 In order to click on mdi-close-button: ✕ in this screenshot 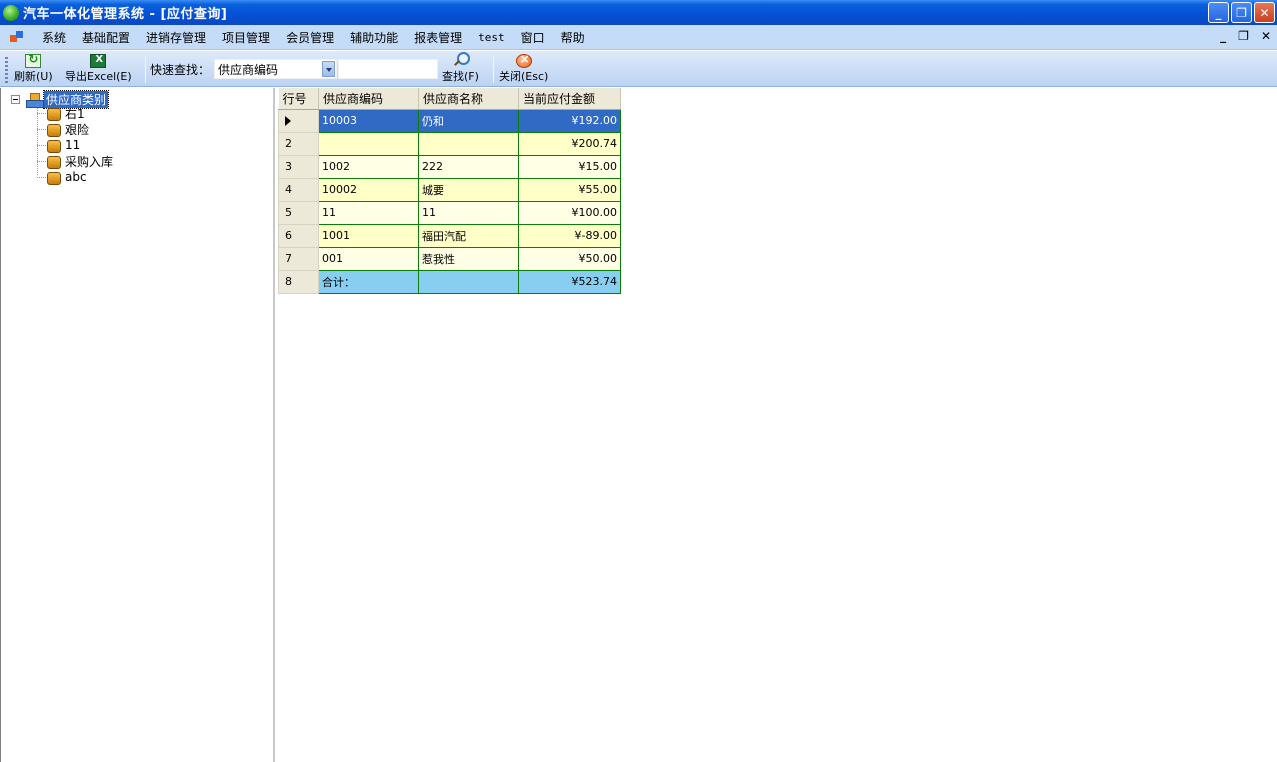, I will do `click(1266, 36)`.